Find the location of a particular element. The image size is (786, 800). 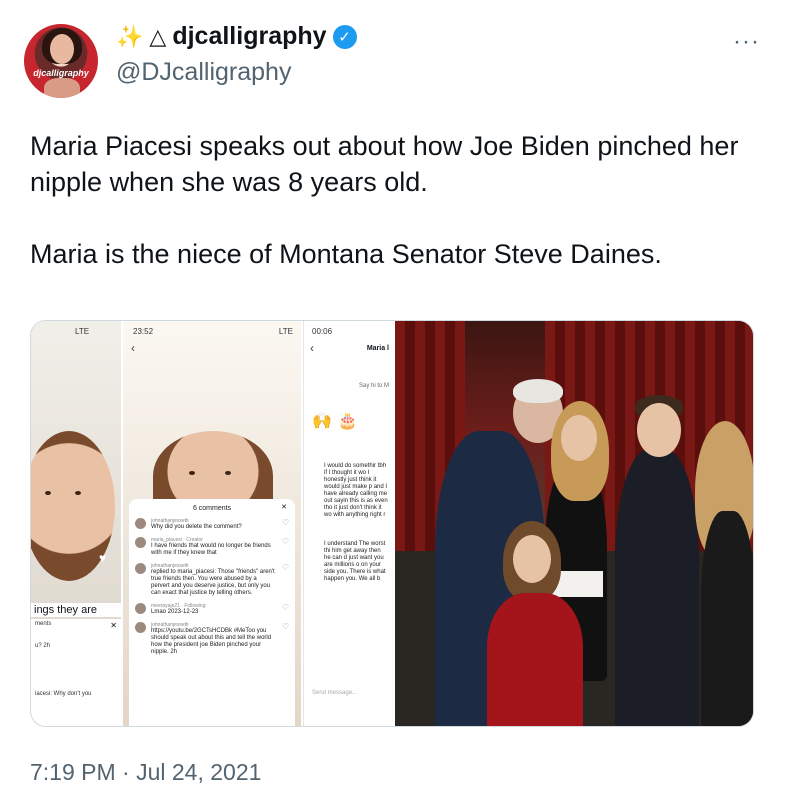

heart-icon: ♥ is located at coordinates (102, 558).